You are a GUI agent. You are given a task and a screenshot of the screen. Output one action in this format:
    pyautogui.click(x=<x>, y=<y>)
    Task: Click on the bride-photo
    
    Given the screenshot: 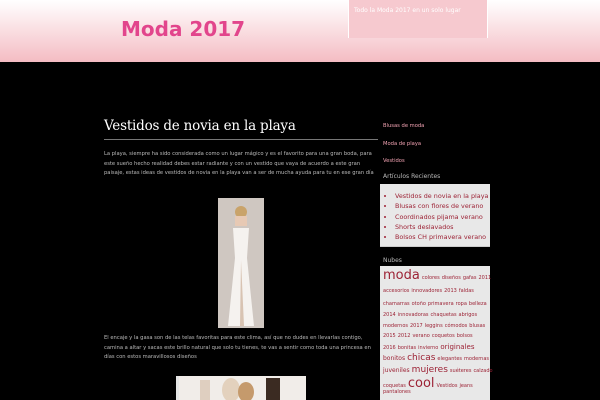 What is the action you would take?
    pyautogui.click(x=241, y=263)
    